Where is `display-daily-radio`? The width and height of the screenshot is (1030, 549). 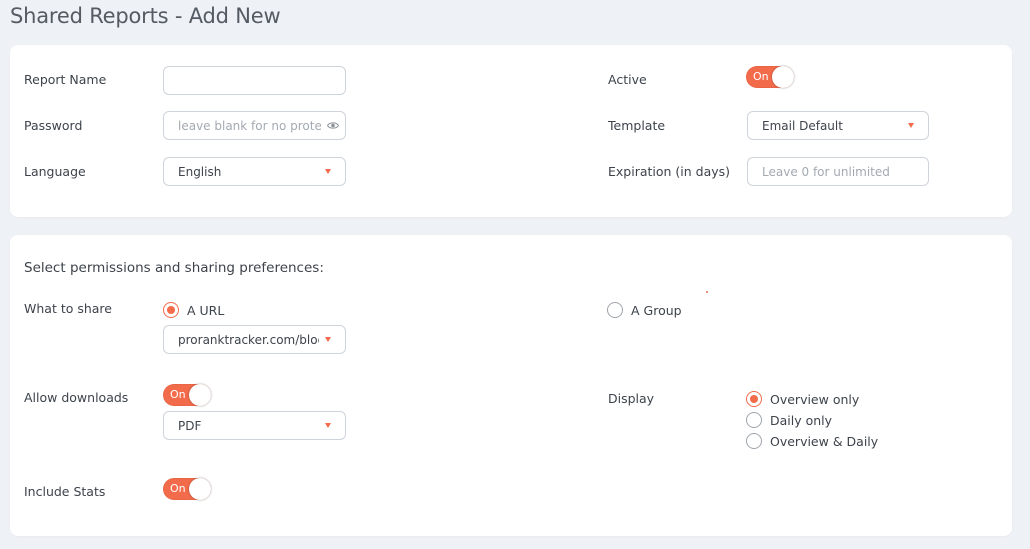 display-daily-radio is located at coordinates (754, 420).